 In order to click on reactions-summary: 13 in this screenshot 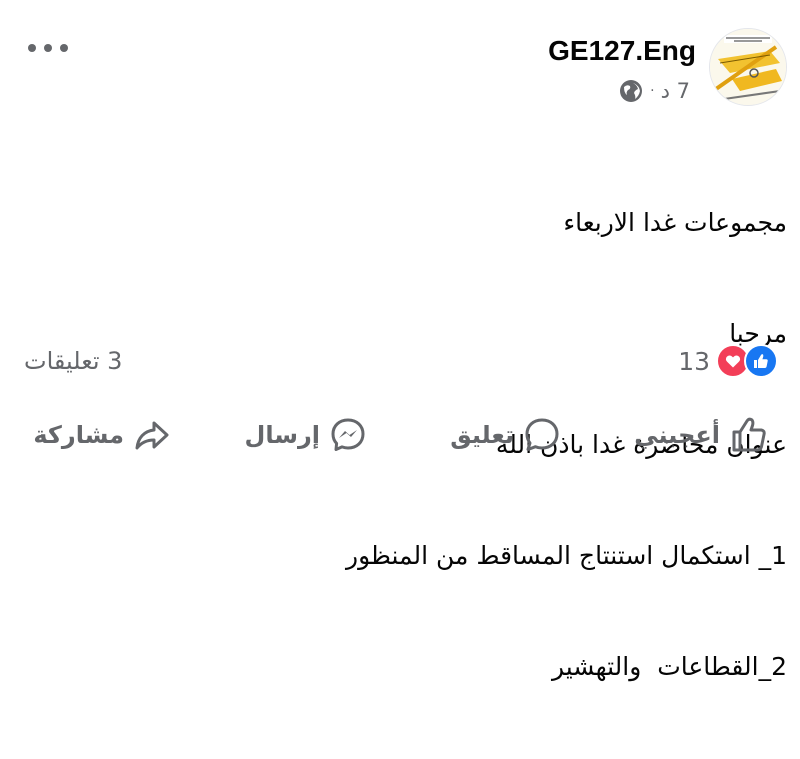, I will do `click(728, 361)`.